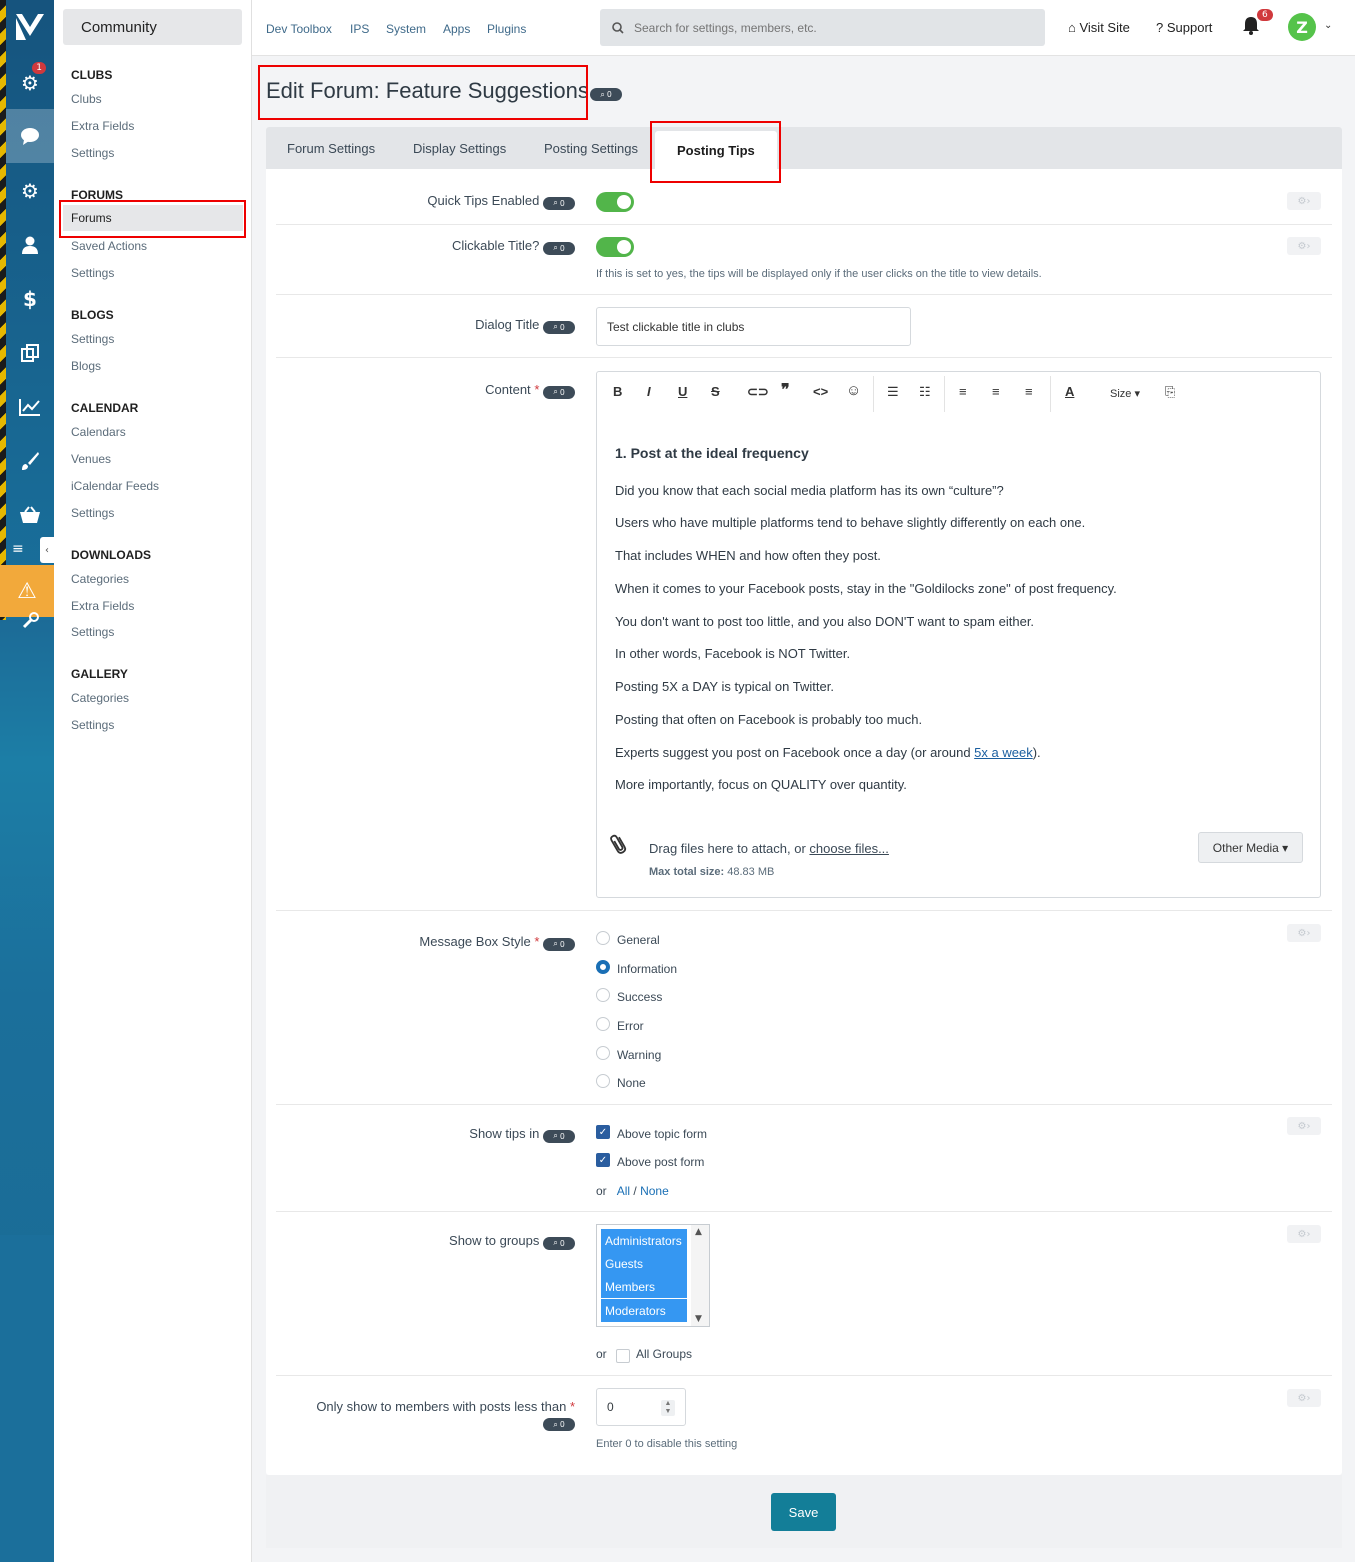  What do you see at coordinates (591, 148) in the screenshot?
I see `tab-posting-settings: Posting Settings` at bounding box center [591, 148].